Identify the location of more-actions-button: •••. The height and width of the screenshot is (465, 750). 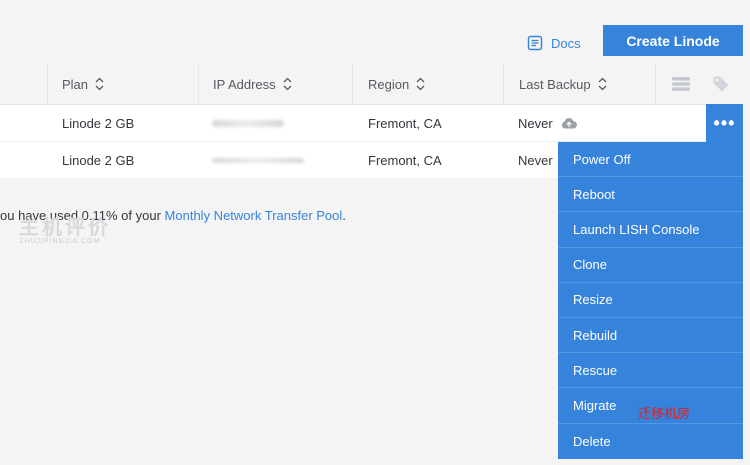
(724, 123).